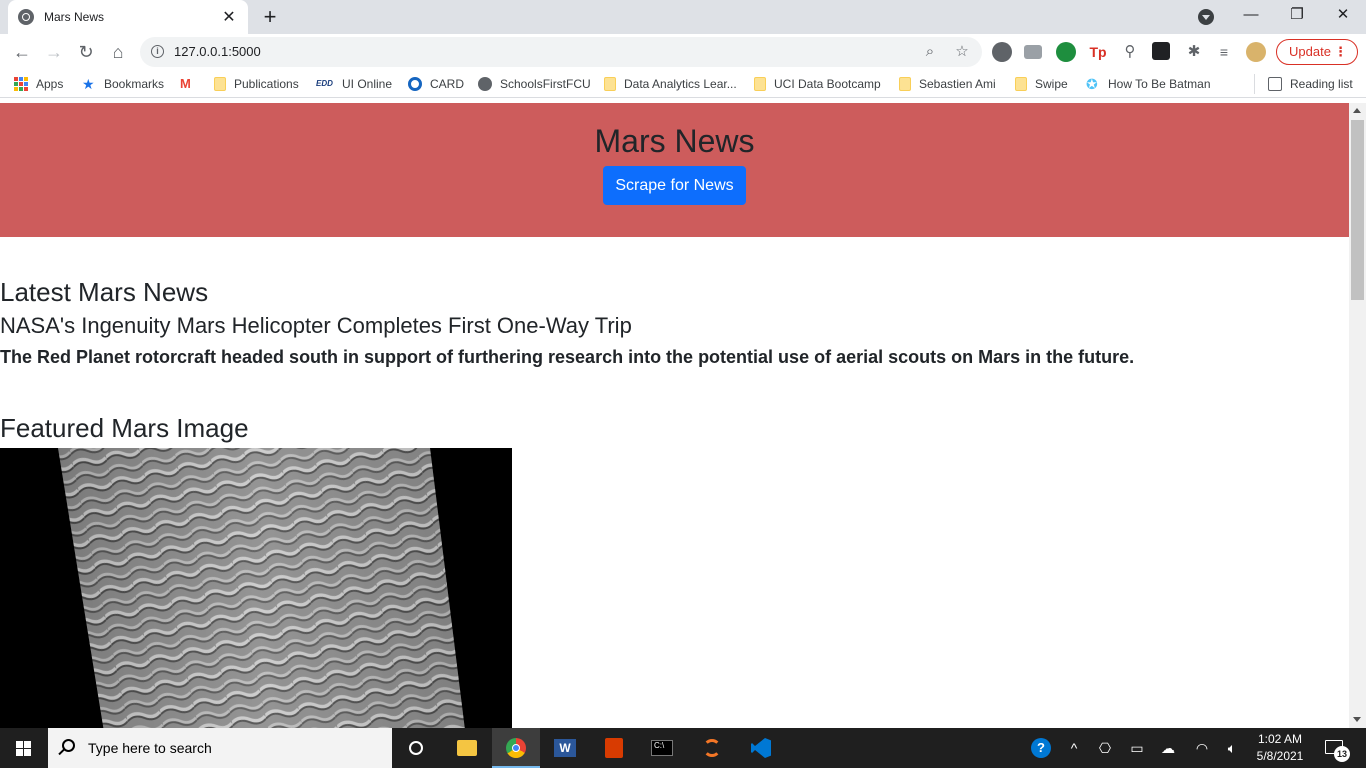 This screenshot has height=768, width=1366. I want to click on task-view-icon, so click(416, 748).